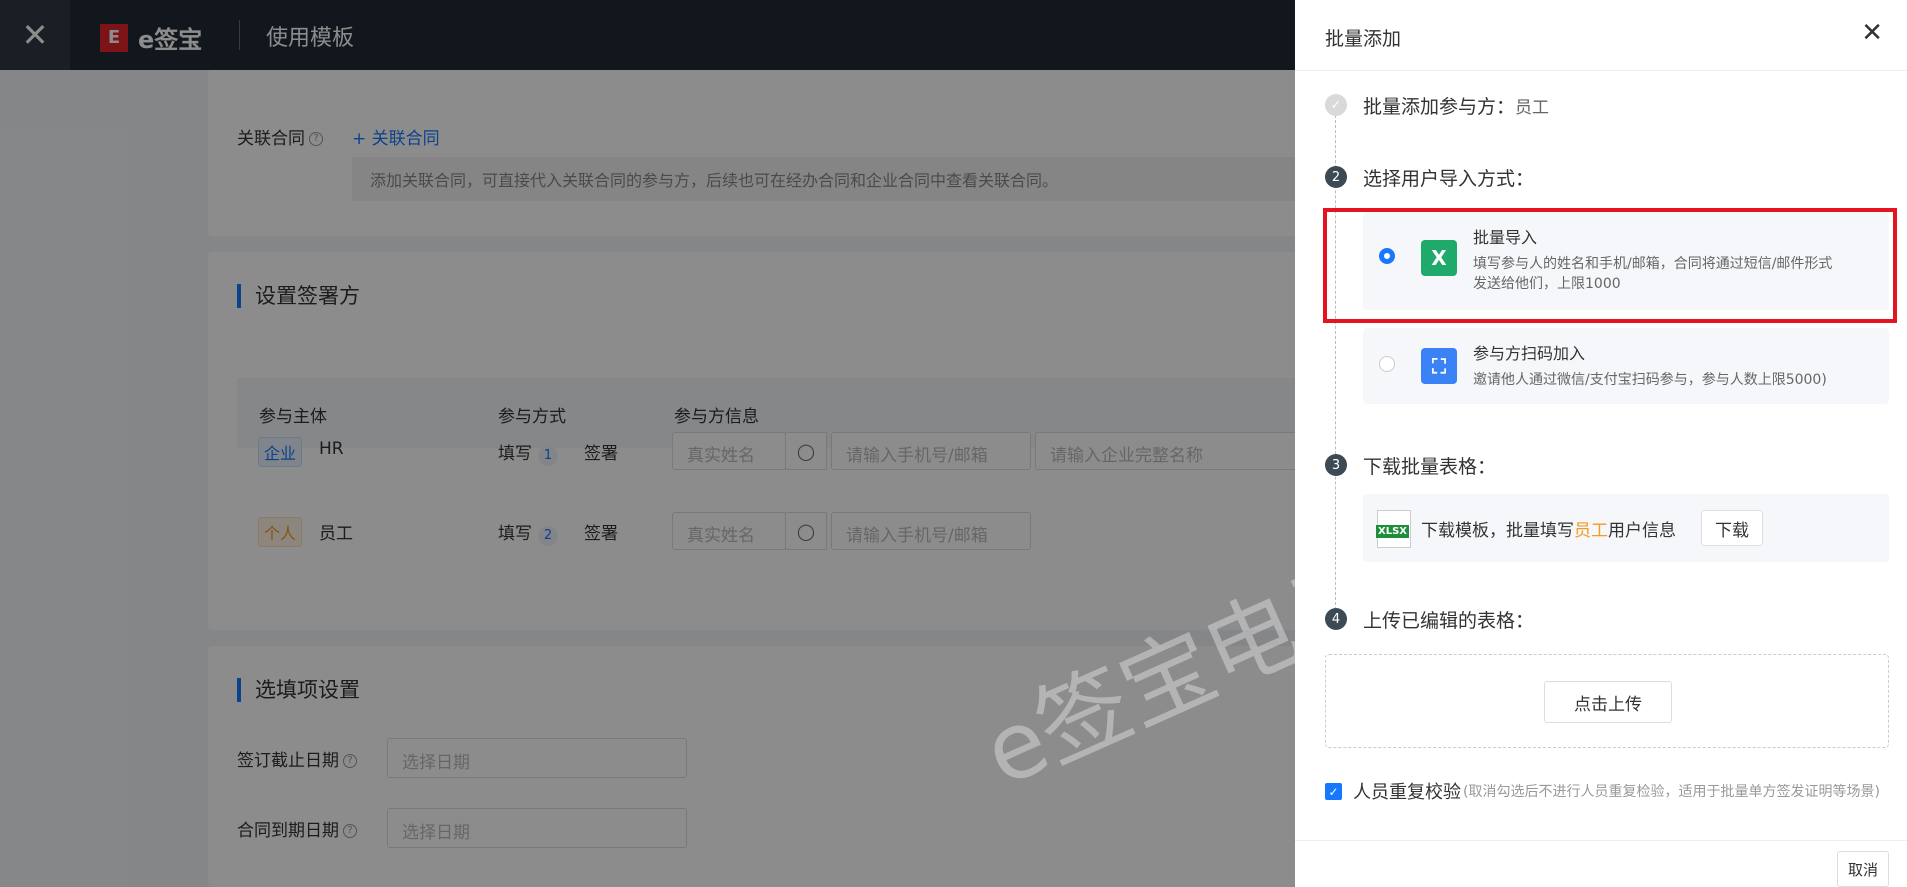 The width and height of the screenshot is (1907, 887). I want to click on download-text-highlight: 员工, so click(1591, 531).